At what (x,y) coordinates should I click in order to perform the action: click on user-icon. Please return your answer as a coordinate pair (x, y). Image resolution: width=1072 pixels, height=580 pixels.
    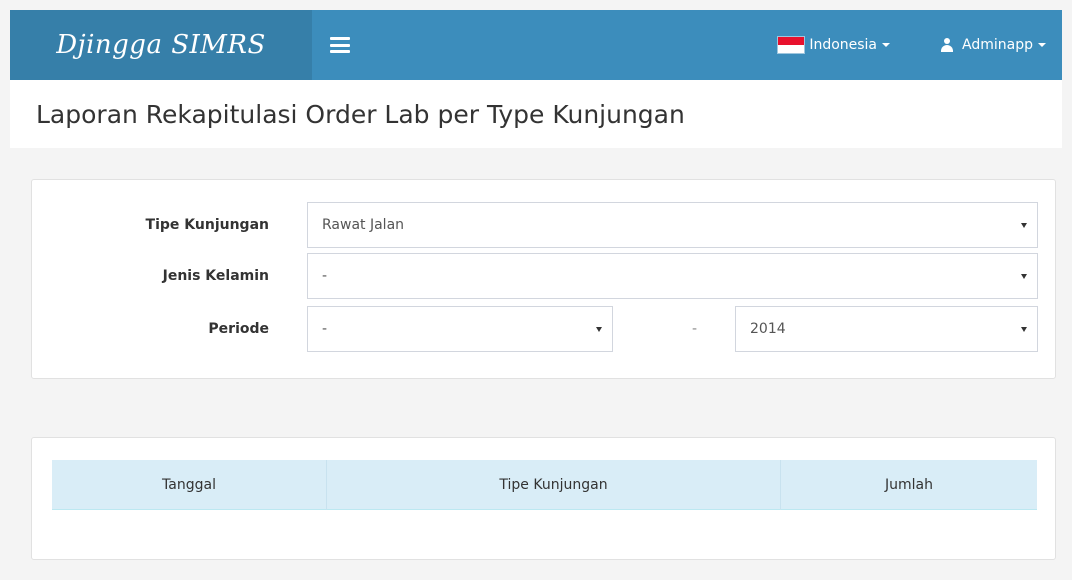
    Looking at the image, I should click on (947, 45).